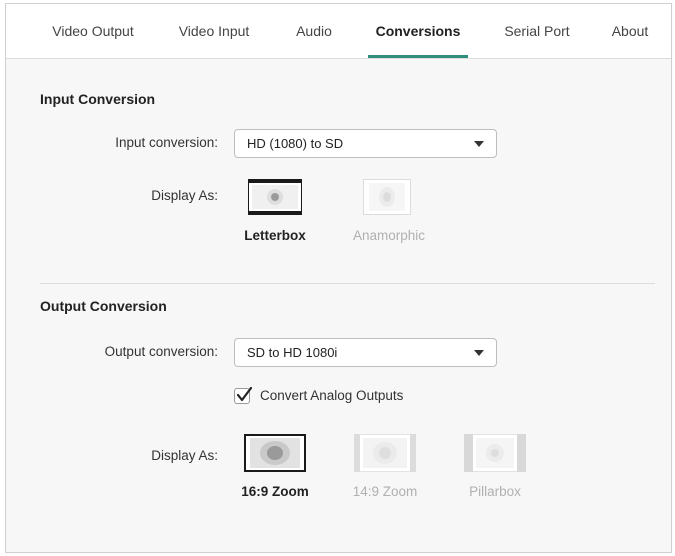  What do you see at coordinates (275, 235) in the screenshot?
I see `letterbox-label: Letterbox` at bounding box center [275, 235].